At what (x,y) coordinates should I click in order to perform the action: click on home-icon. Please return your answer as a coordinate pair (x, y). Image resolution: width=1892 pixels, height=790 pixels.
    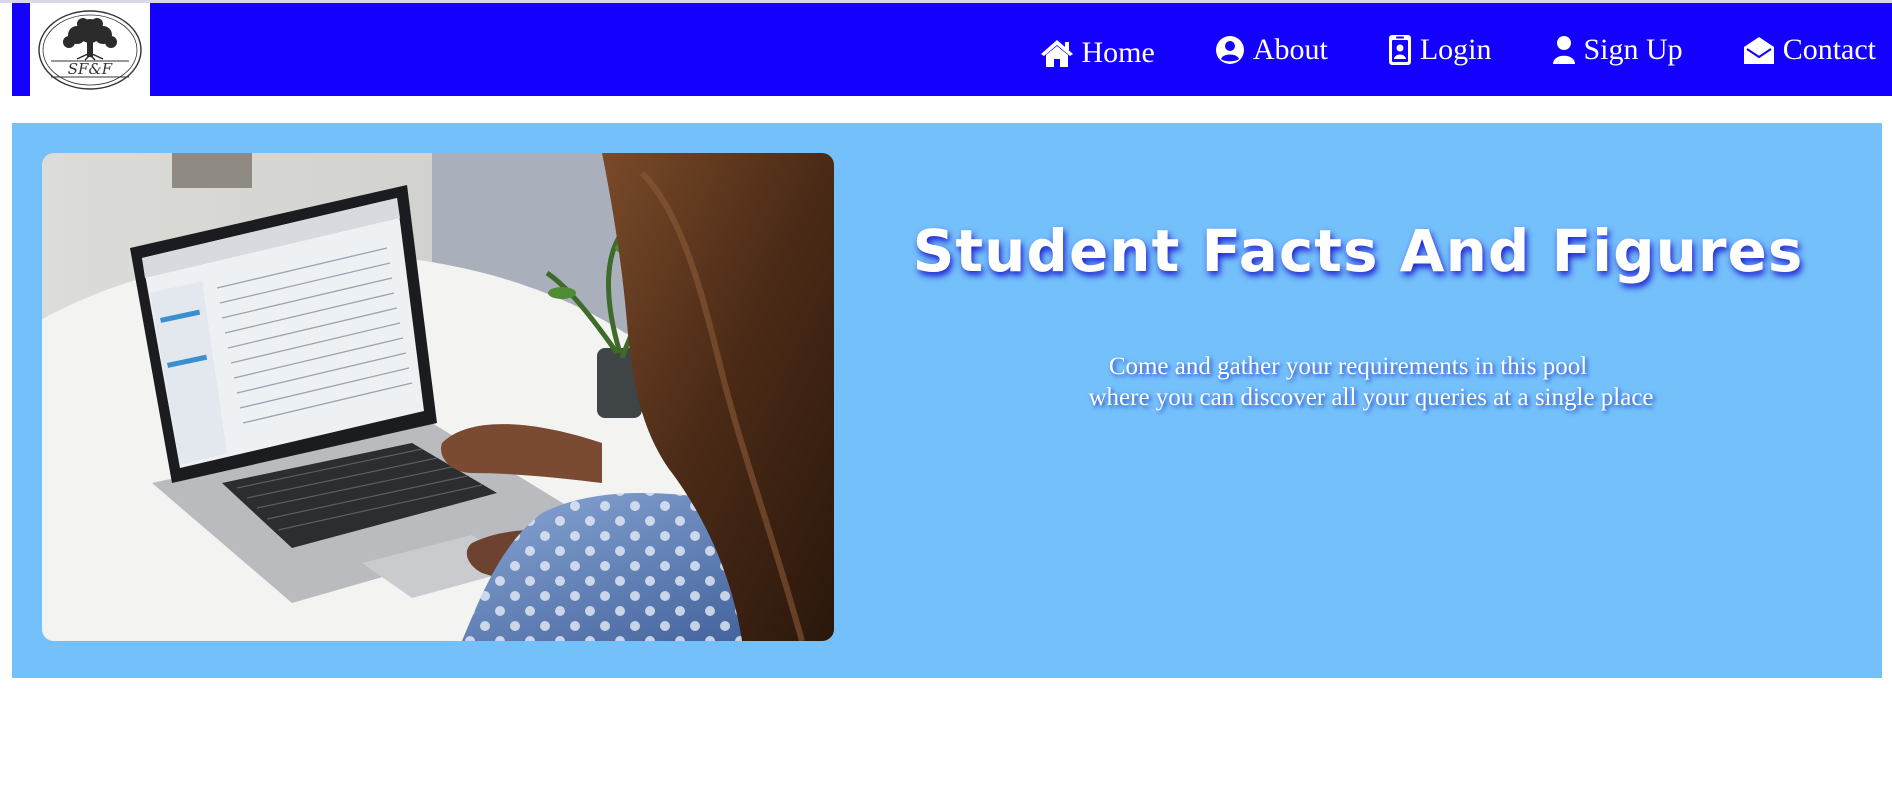
    Looking at the image, I should click on (1056, 53).